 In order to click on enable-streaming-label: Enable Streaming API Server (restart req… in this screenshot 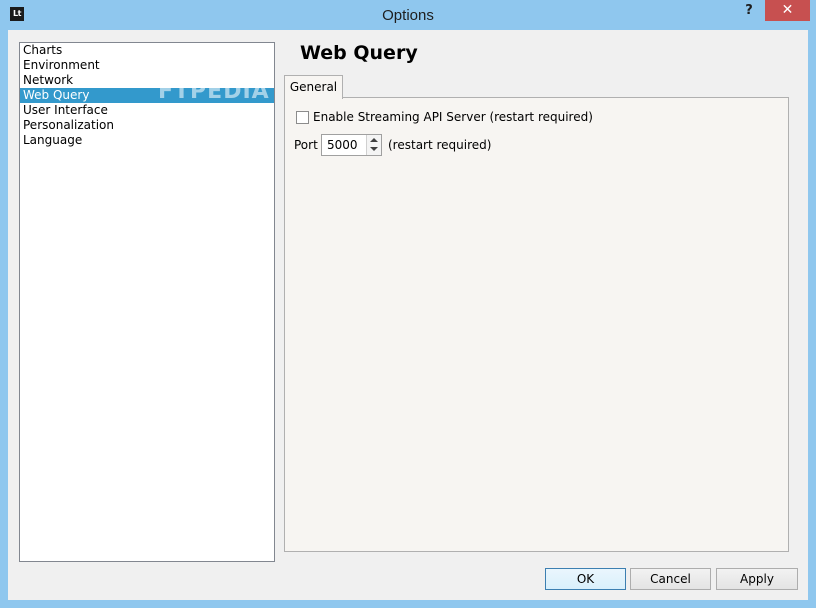, I will do `click(453, 117)`.